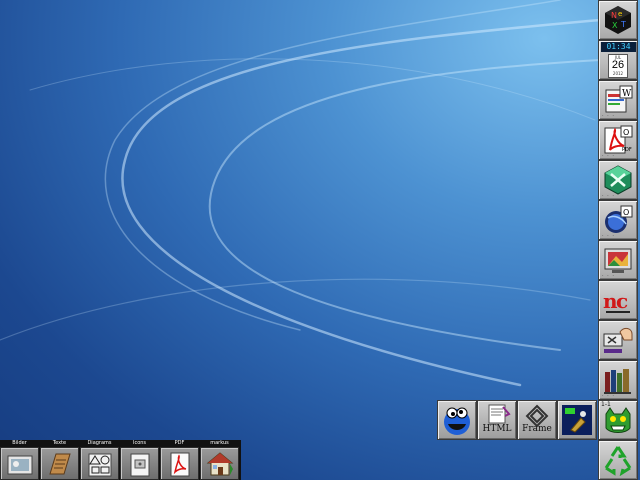 This screenshot has height=480, width=640. I want to click on html-editor-label: HTML, so click(497, 429).